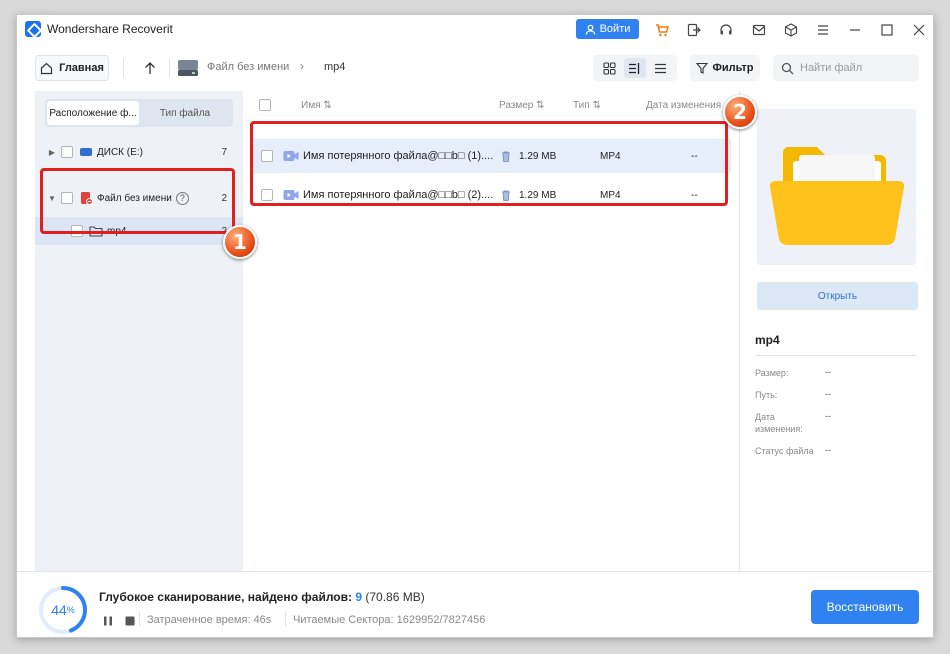 The width and height of the screenshot is (950, 654). I want to click on headset-icon, so click(726, 30).